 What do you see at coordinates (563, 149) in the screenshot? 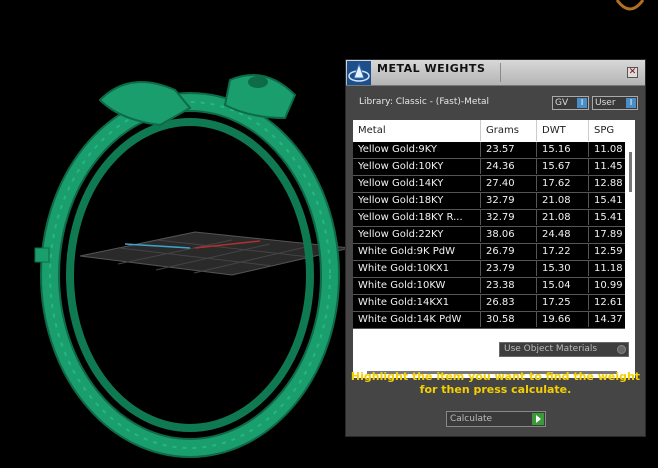
I see `cell-dwt: 15.16` at bounding box center [563, 149].